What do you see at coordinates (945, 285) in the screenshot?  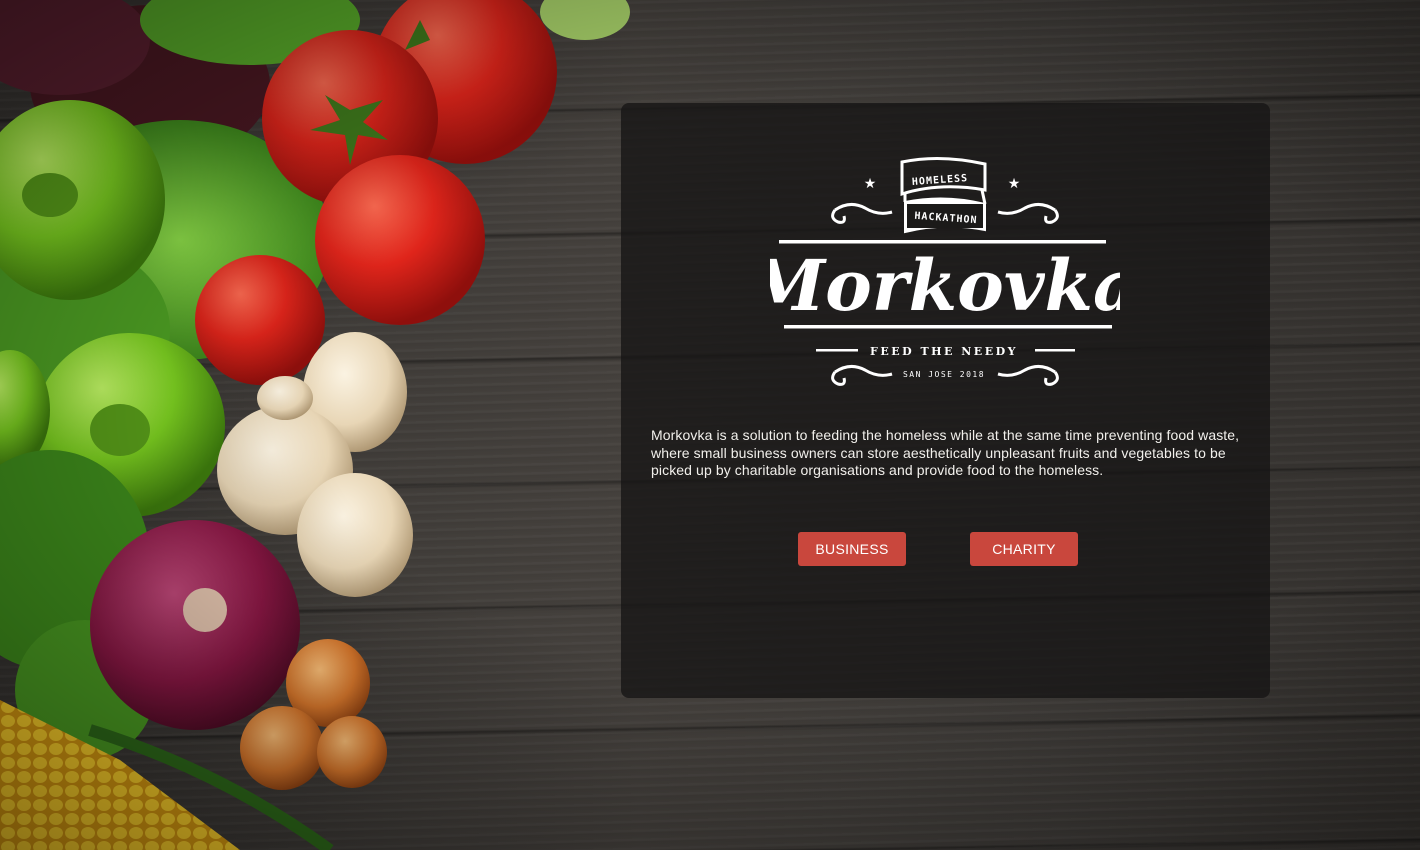 I see `logo-title: Morkovka` at bounding box center [945, 285].